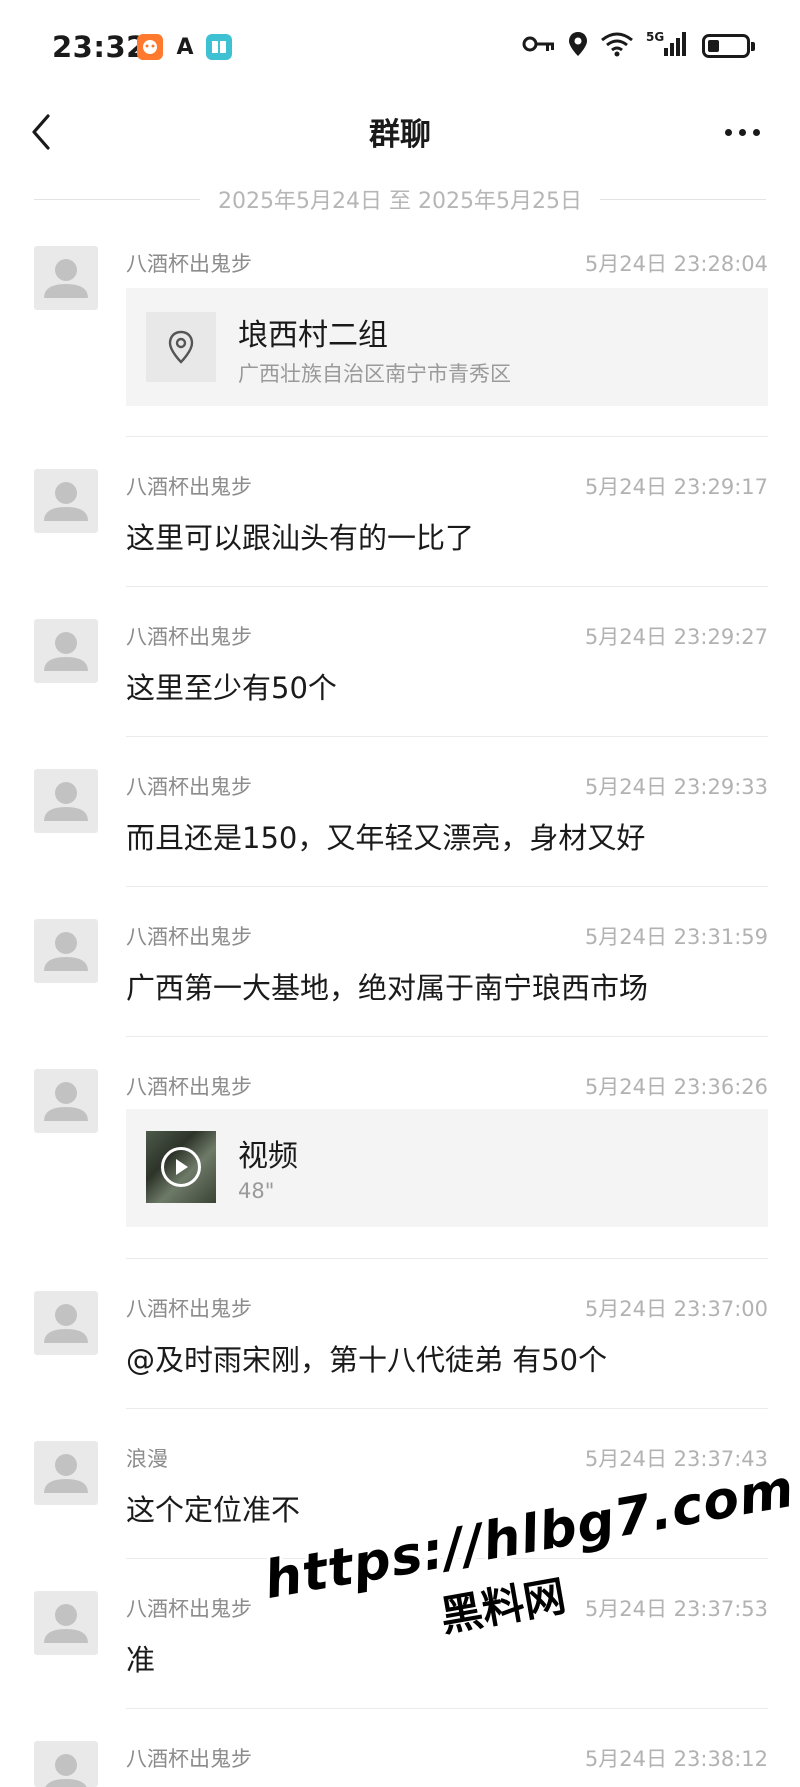 The image size is (800, 1787). I want to click on video-card: 视频 48", so click(447, 1168).